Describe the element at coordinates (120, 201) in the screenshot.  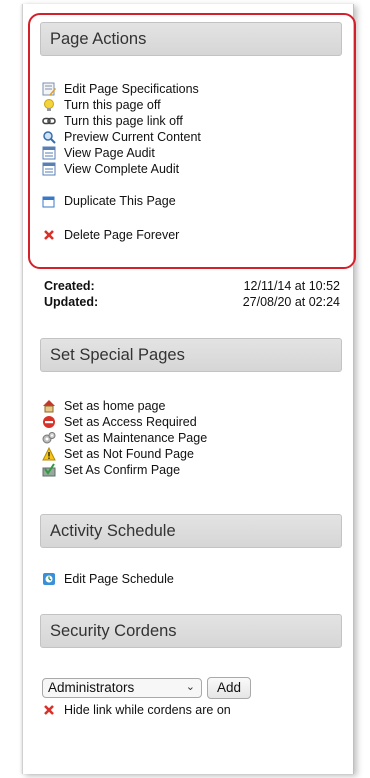
I see `action-label: Duplicate This Page` at that location.